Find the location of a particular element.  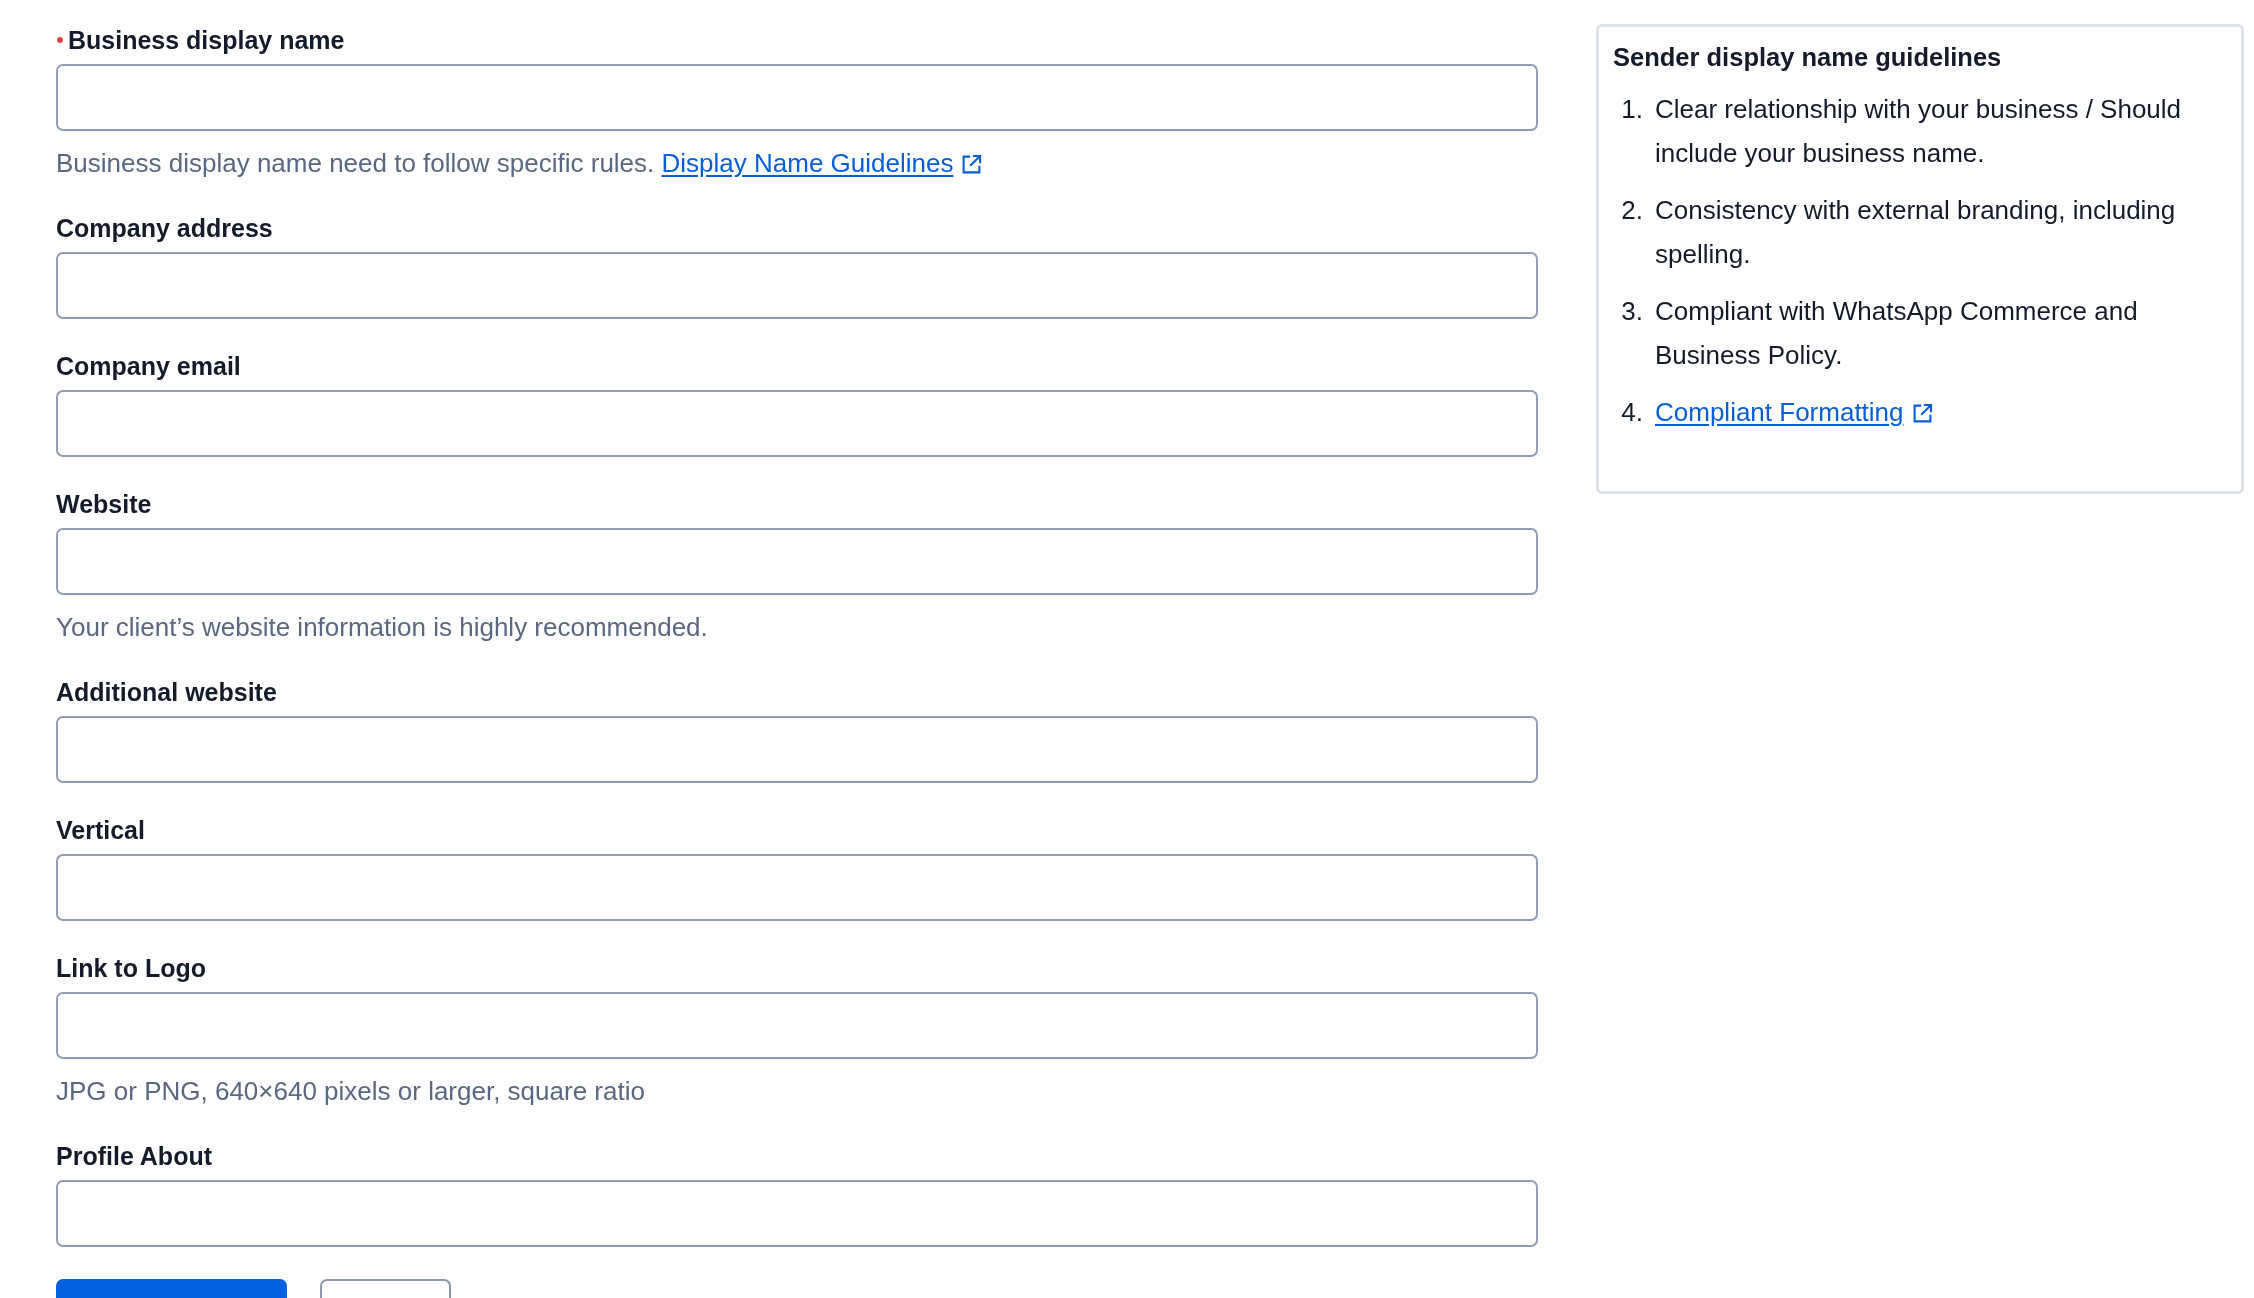

helper-text: Your client’s website information is highly recommended. is located at coordinates (382, 627).